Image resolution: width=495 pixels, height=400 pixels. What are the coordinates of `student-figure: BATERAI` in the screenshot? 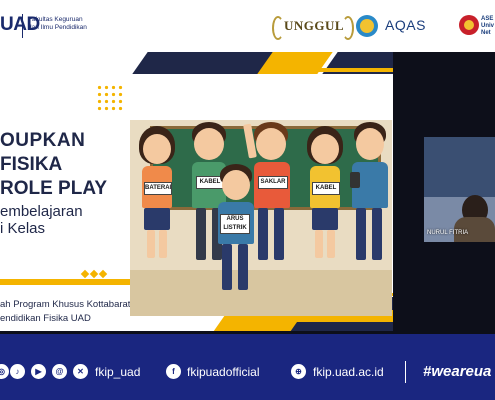 It's located at (157, 194).